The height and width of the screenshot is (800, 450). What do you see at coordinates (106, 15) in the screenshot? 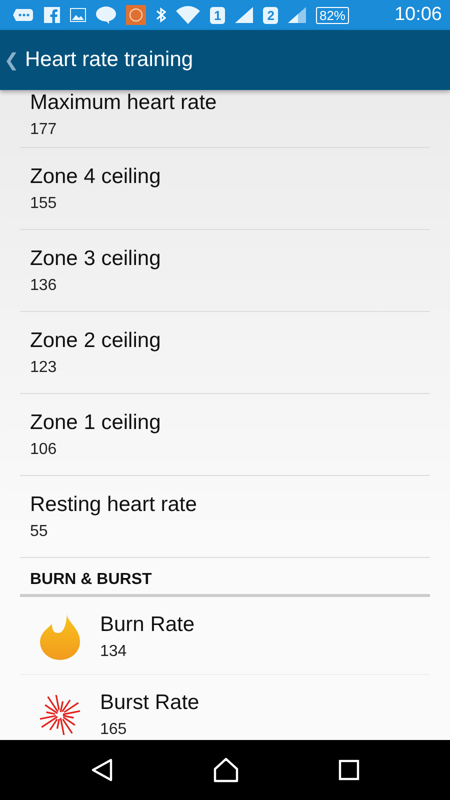
I see `speech-bubble-icon` at bounding box center [106, 15].